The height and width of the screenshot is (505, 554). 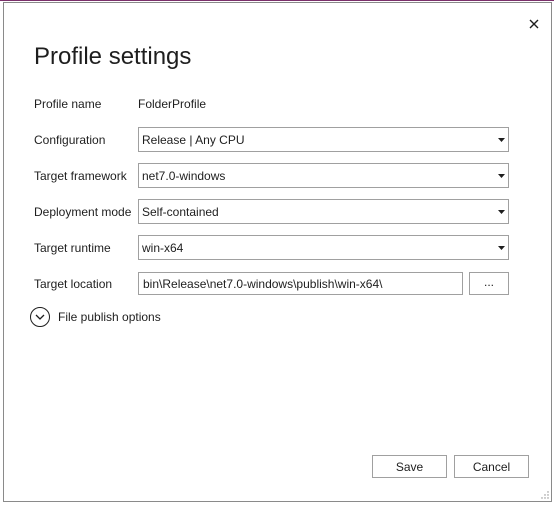 I want to click on target-runtime-value: win-x64, so click(x=163, y=247).